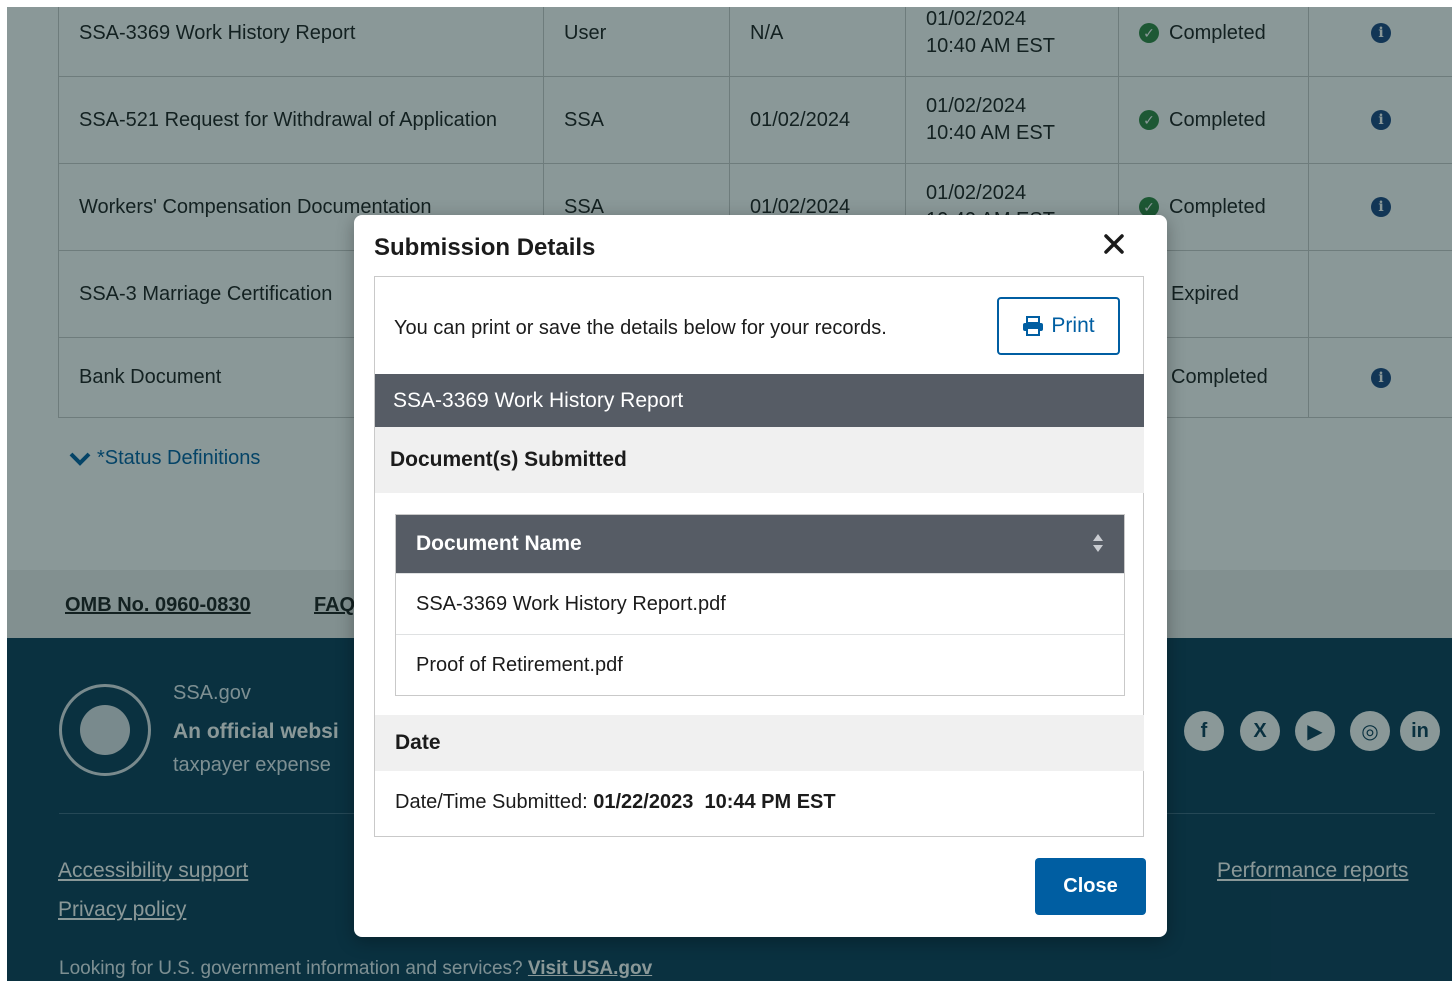 The image size is (1452, 981). I want to click on close-icon, so click(1114, 244).